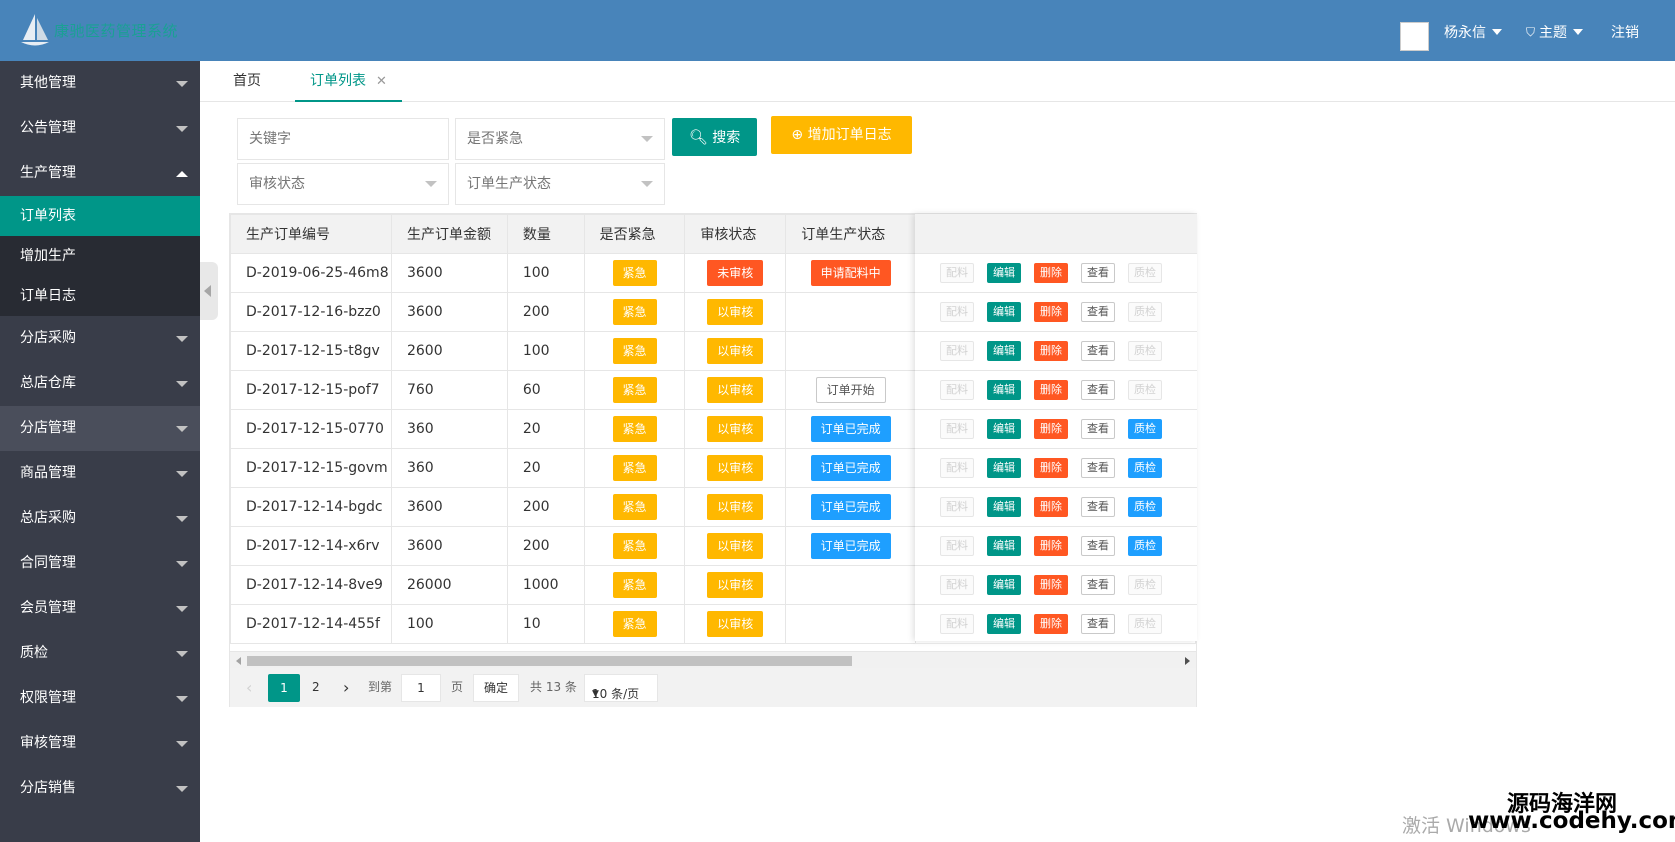 Image resolution: width=1675 pixels, height=842 pixels. Describe the element at coordinates (421, 688) in the screenshot. I see `goto-page-input: 1` at that location.